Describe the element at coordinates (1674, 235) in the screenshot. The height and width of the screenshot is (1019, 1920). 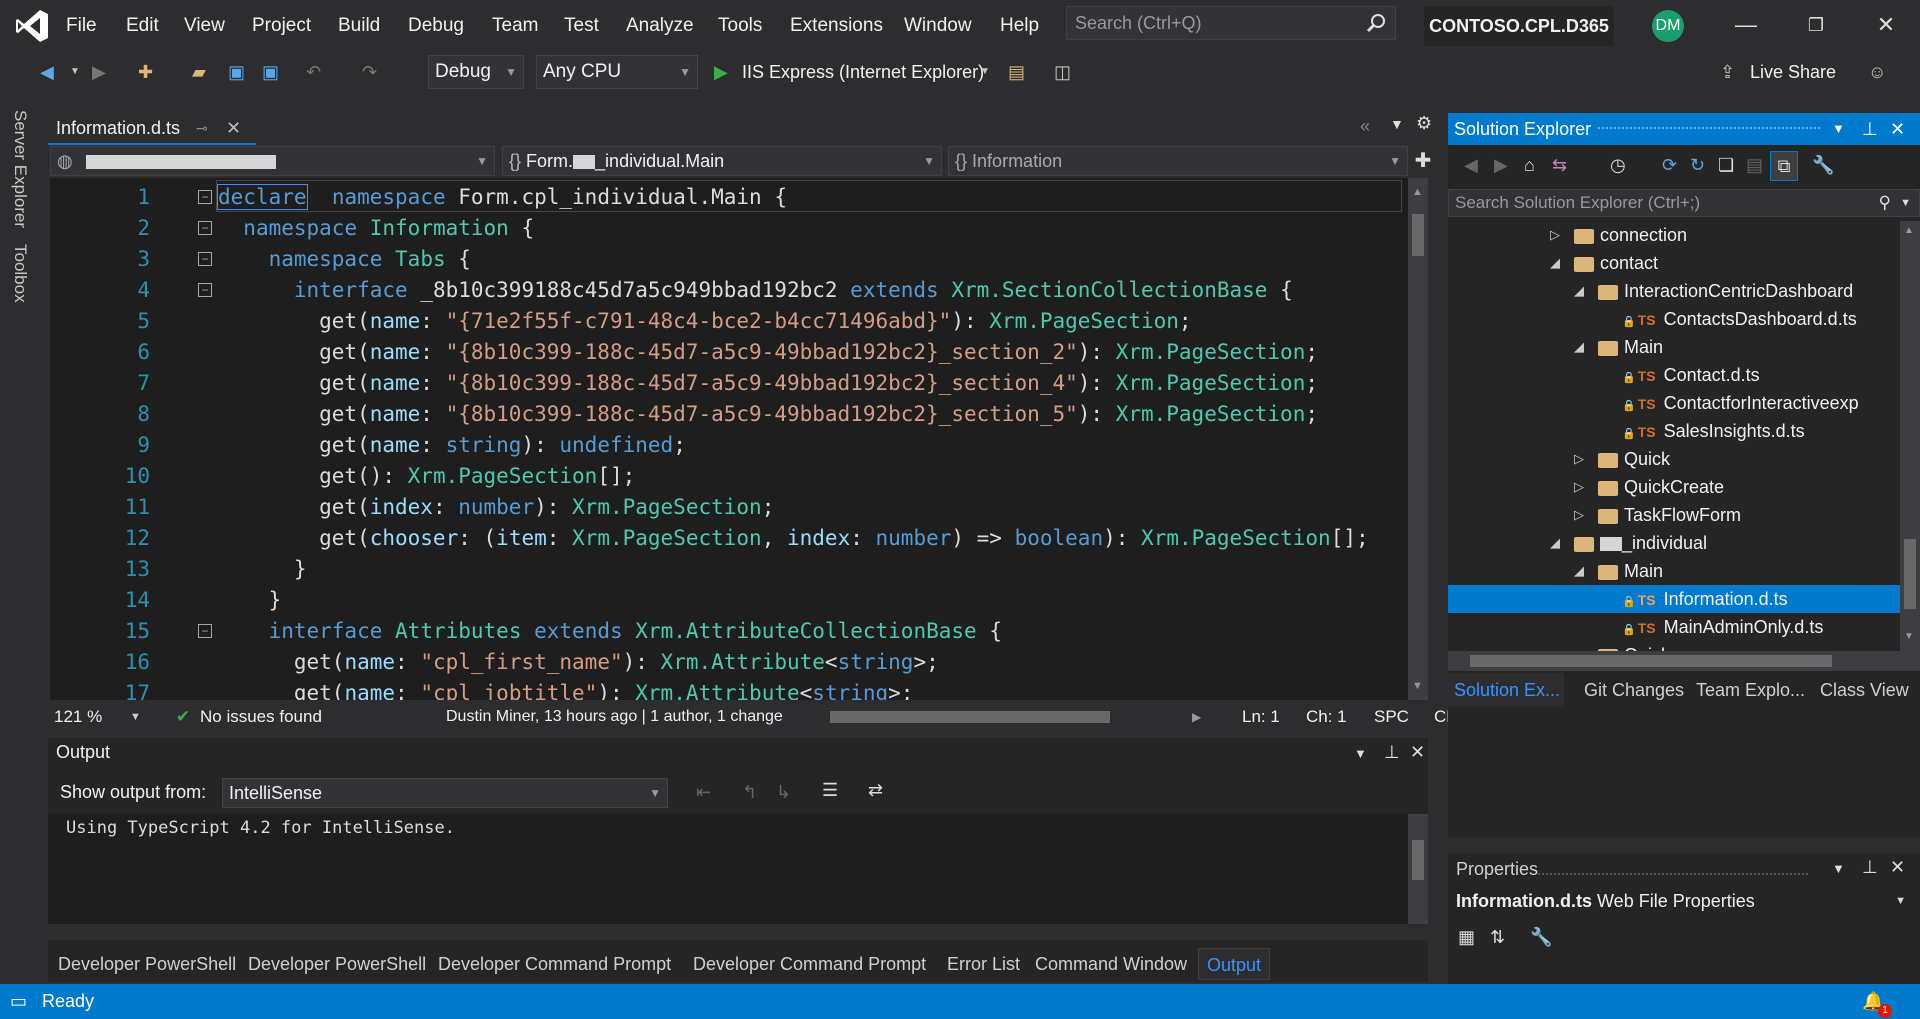
I see `tree-folder-item: ▷ connection` at that location.